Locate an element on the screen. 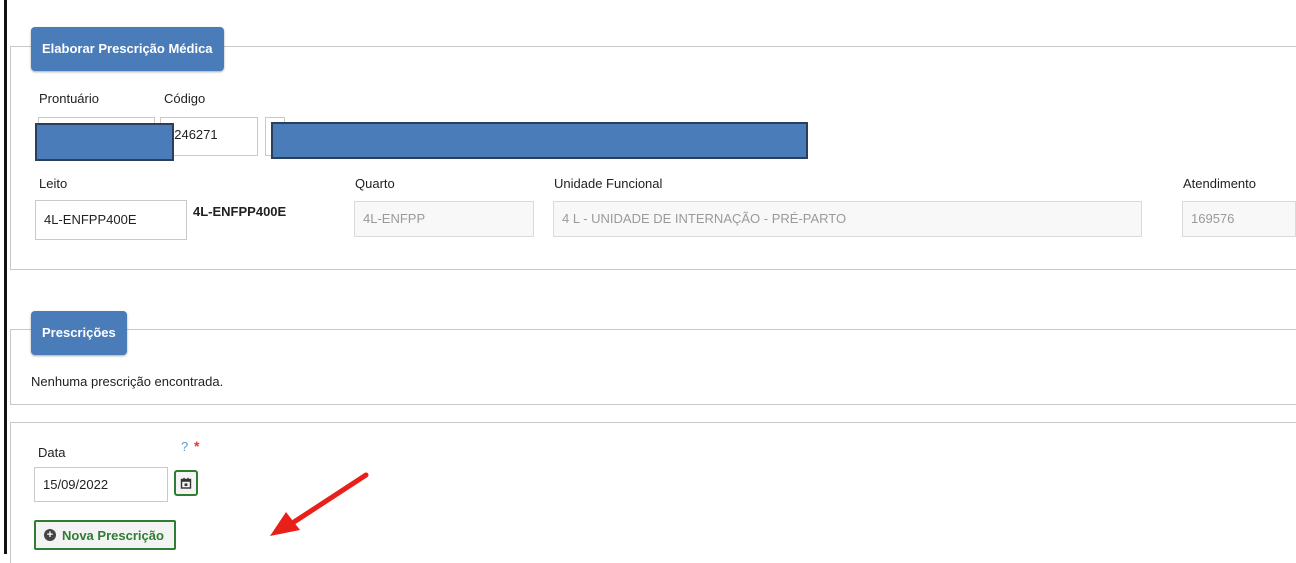 This screenshot has height=563, width=1296. codigo-field: 3246271 is located at coordinates (209, 136).